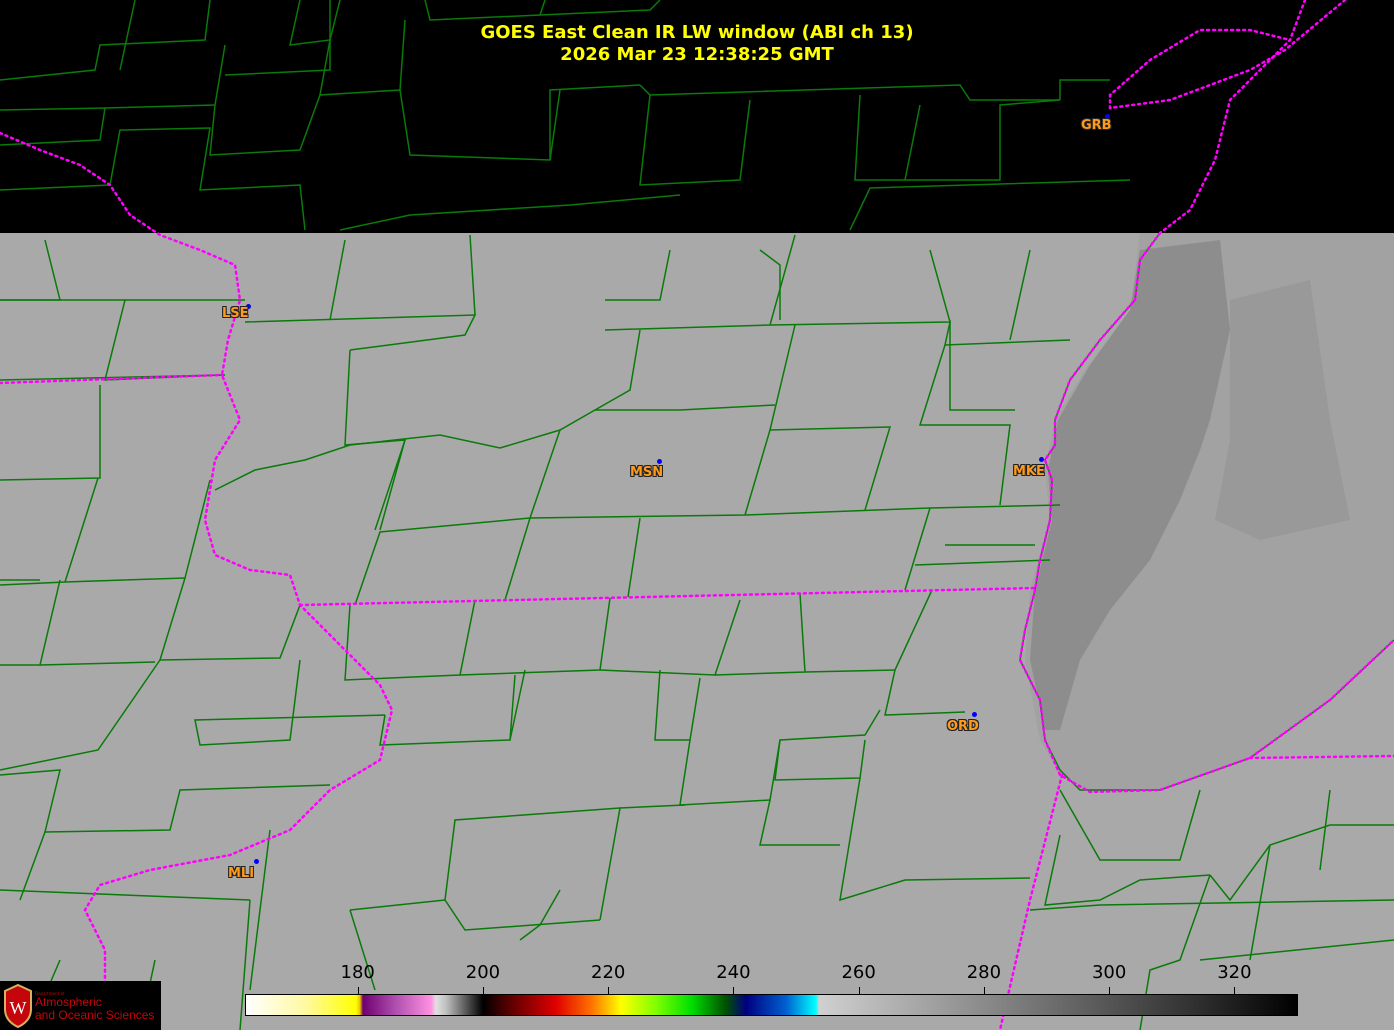  I want to click on station-label-mli: MLI, so click(241, 873).